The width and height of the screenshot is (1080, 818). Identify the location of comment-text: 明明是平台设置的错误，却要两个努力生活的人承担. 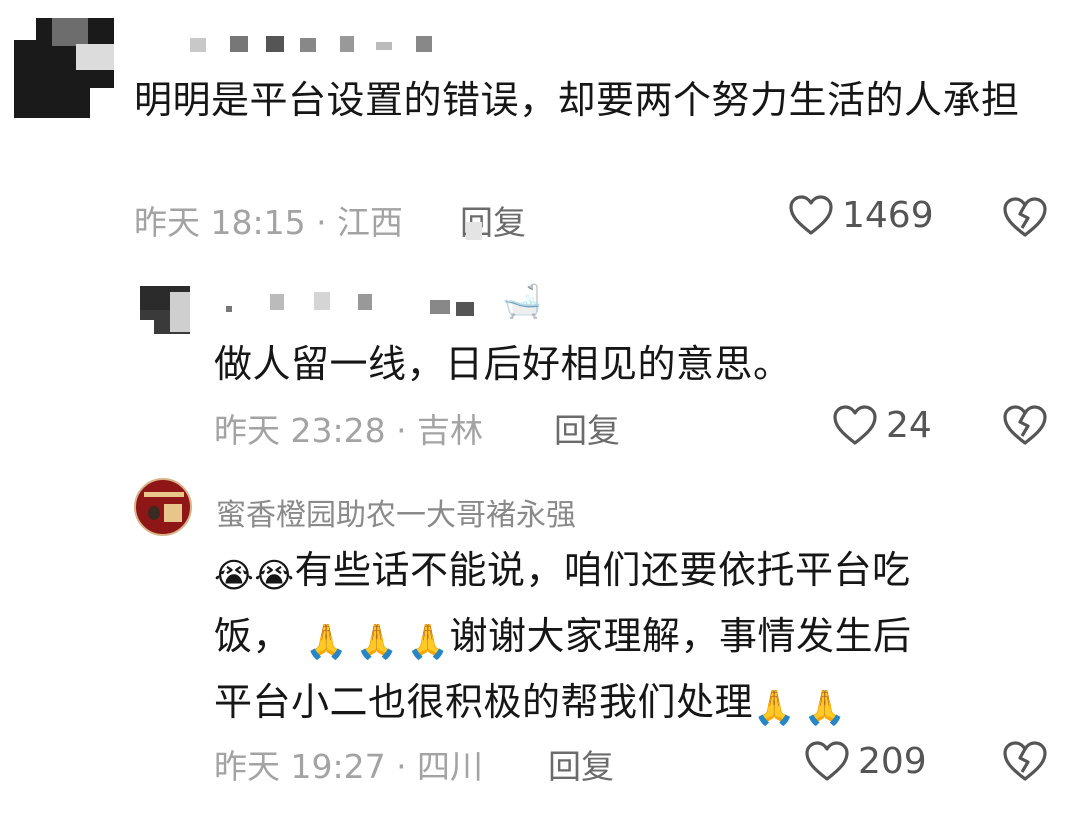
(577, 100).